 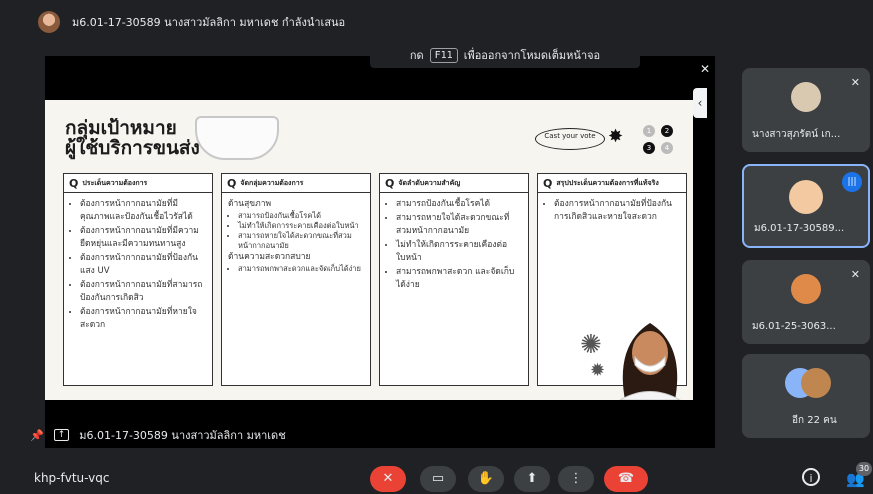 What do you see at coordinates (486, 479) in the screenshot?
I see `raise-hand-button: ✋` at bounding box center [486, 479].